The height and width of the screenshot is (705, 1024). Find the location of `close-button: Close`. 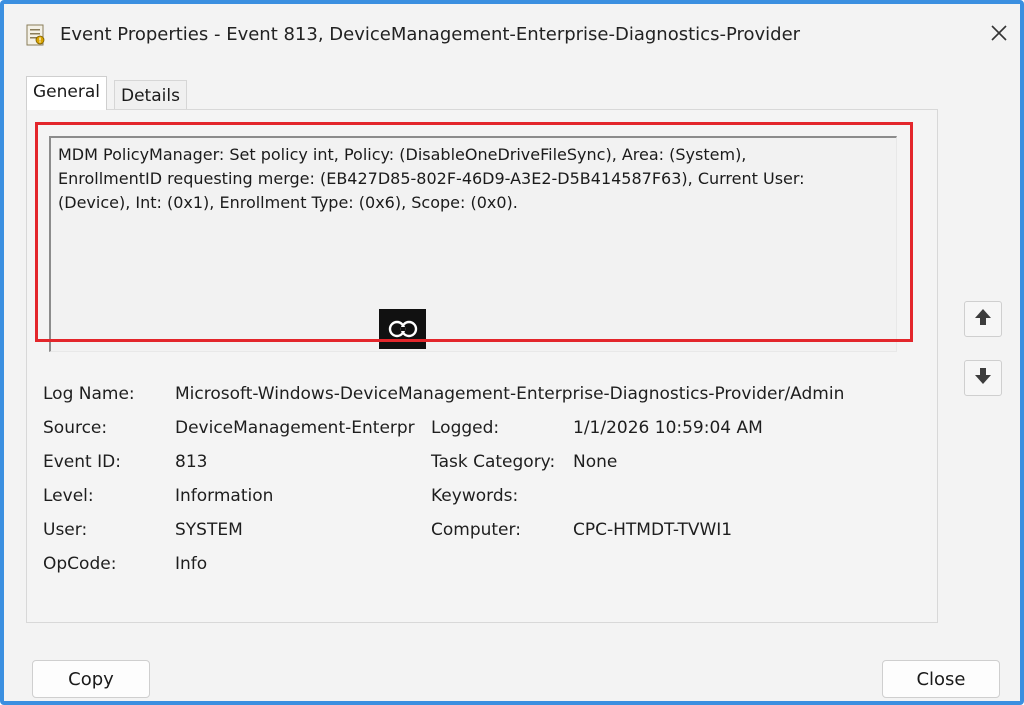

close-button: Close is located at coordinates (941, 679).